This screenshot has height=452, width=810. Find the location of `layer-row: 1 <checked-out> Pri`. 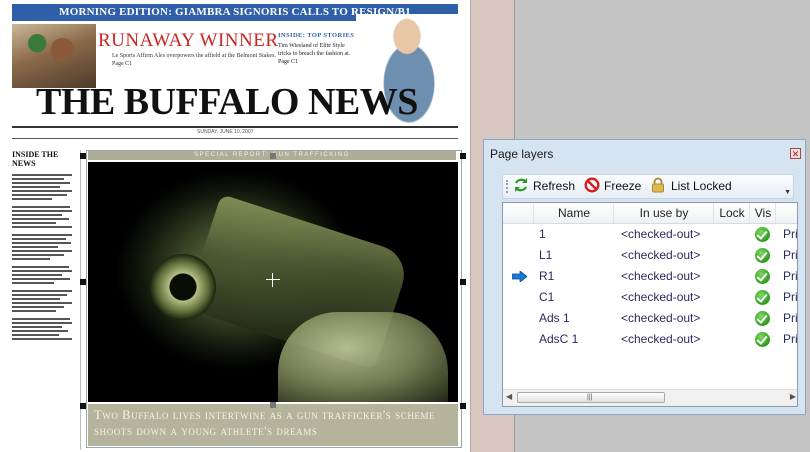

layer-row: 1 <checked-out> Pri is located at coordinates (650, 234).